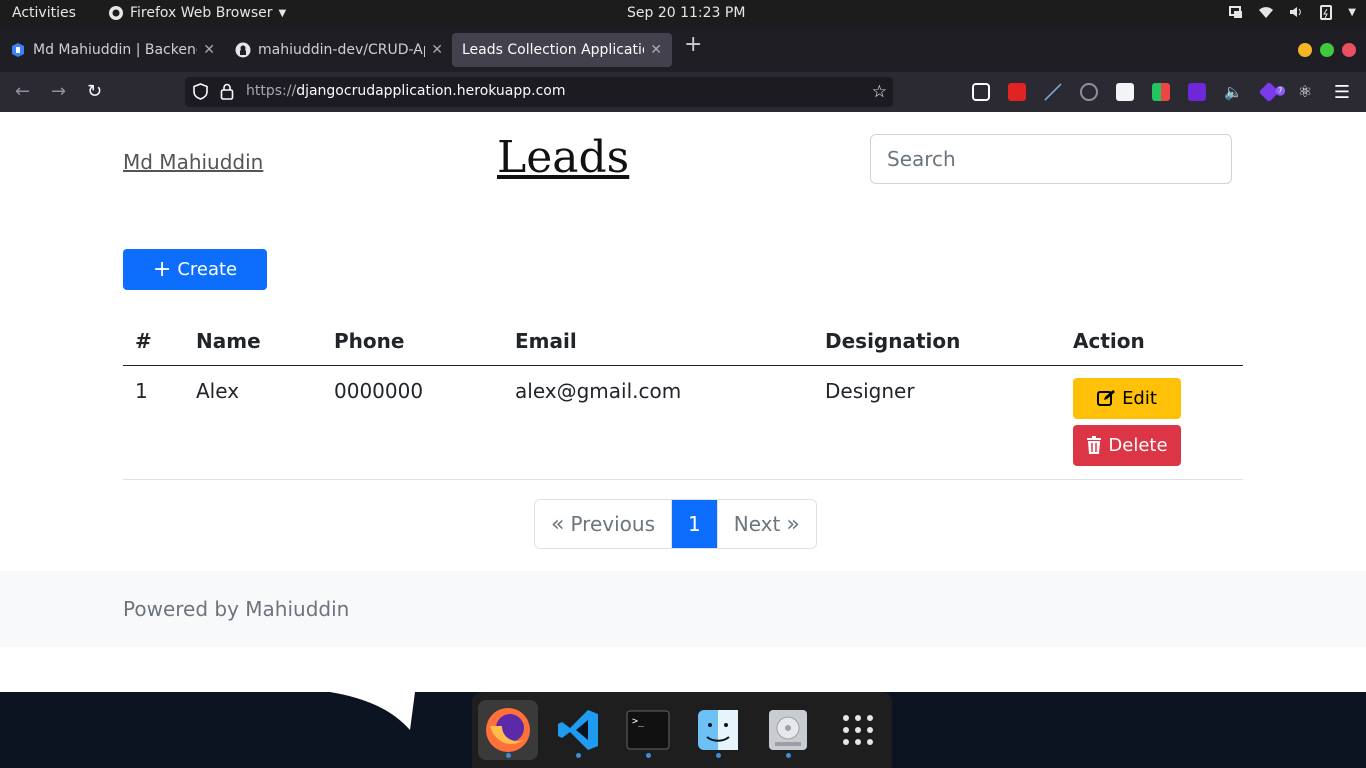 This screenshot has height=768, width=1366. What do you see at coordinates (981, 92) in the screenshot?
I see `pocket-icon` at bounding box center [981, 92].